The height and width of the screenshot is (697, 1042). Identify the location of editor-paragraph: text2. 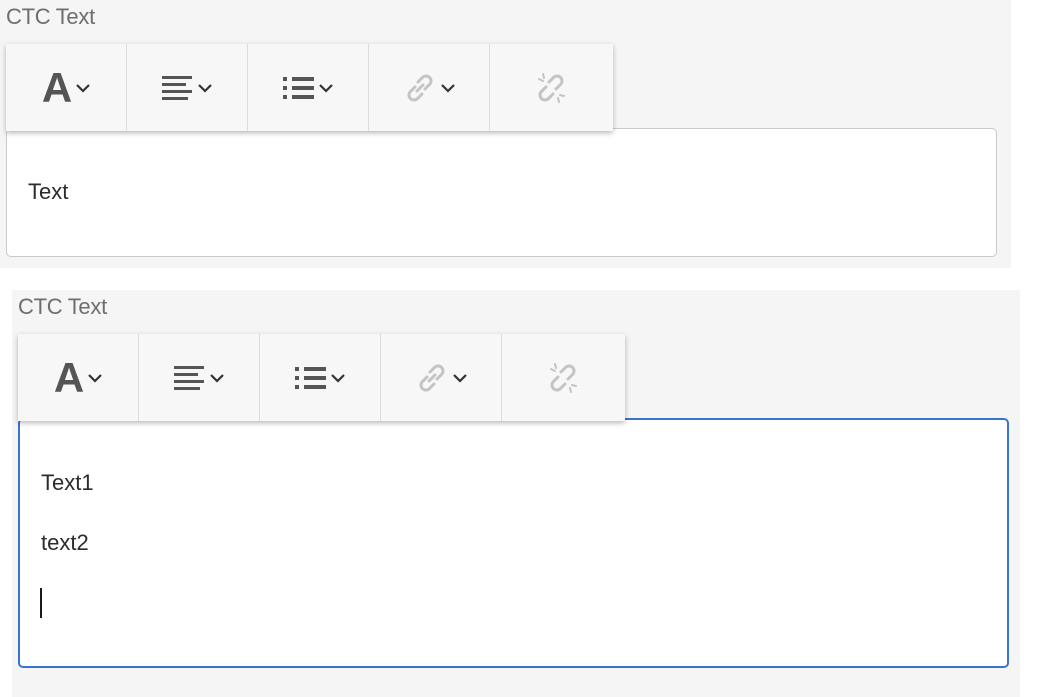
(65, 542).